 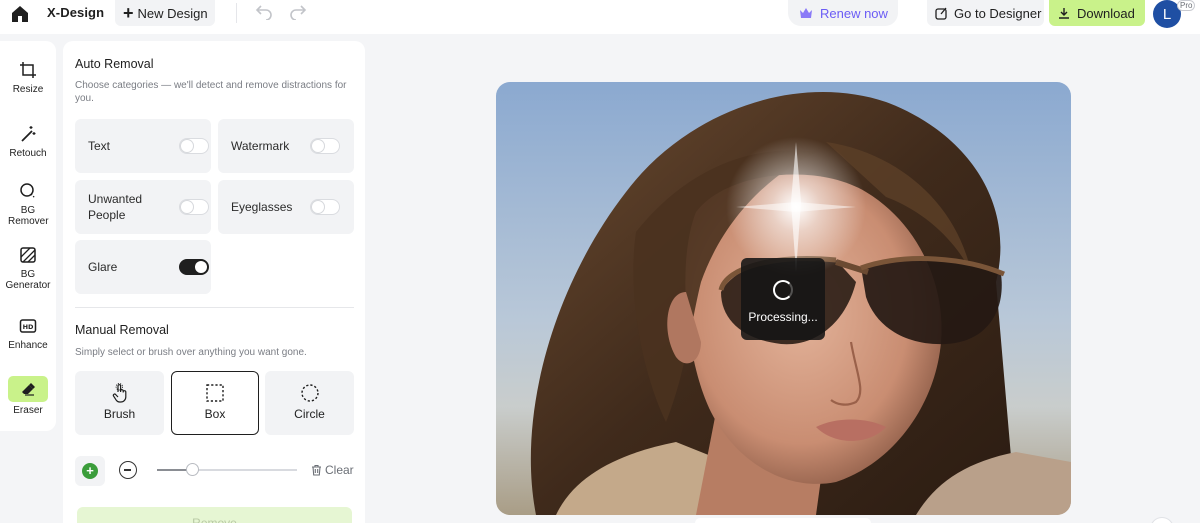 What do you see at coordinates (28, 255) in the screenshot?
I see `hatch-square-icon` at bounding box center [28, 255].